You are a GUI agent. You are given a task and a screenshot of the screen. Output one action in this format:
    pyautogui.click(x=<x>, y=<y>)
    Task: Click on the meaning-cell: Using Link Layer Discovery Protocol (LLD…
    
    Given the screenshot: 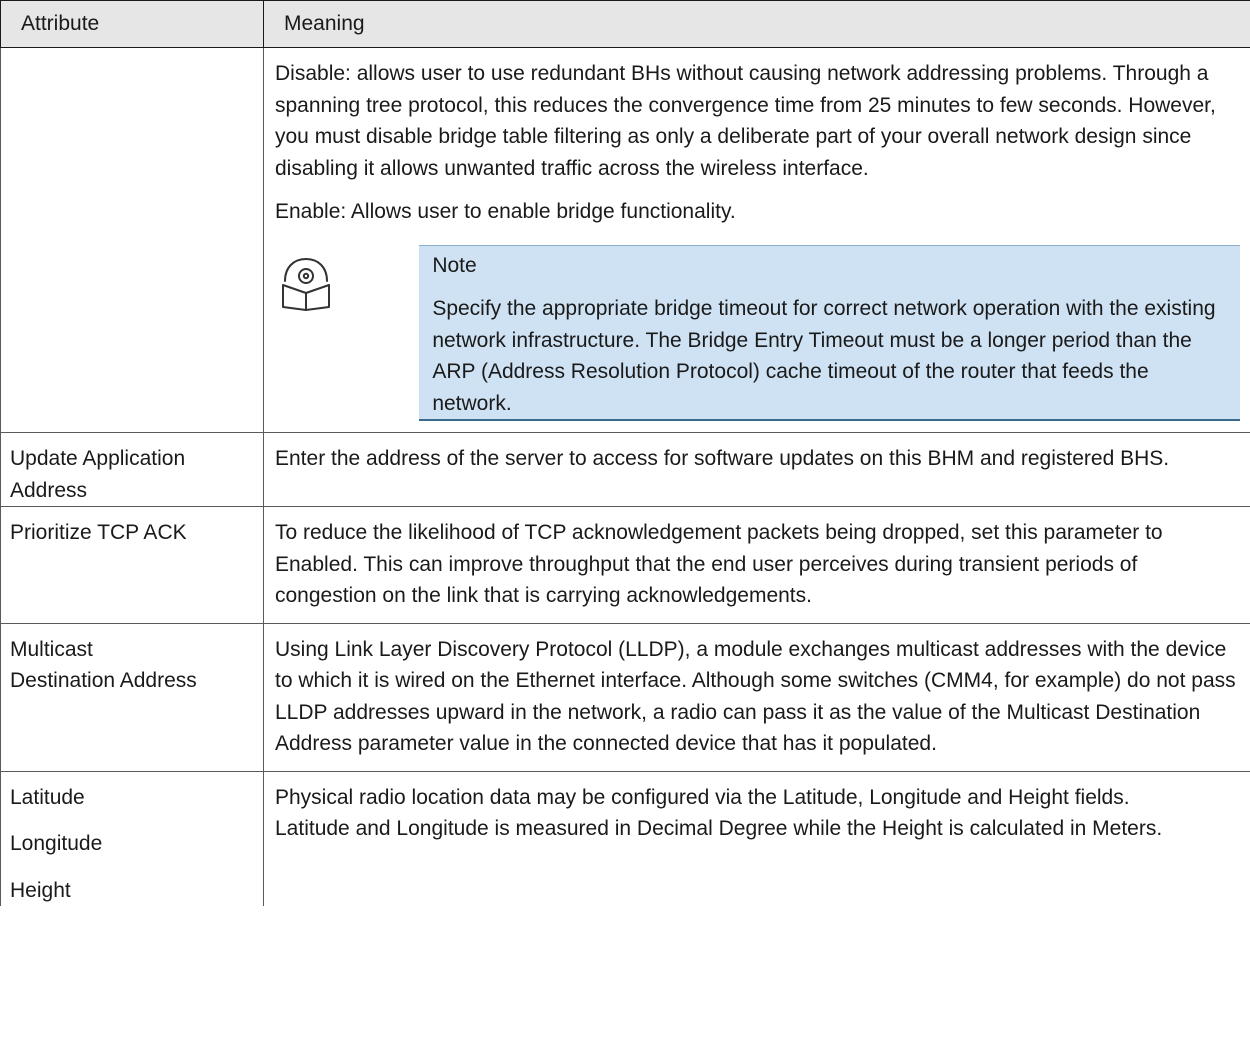 What is the action you would take?
    pyautogui.click(x=756, y=697)
    